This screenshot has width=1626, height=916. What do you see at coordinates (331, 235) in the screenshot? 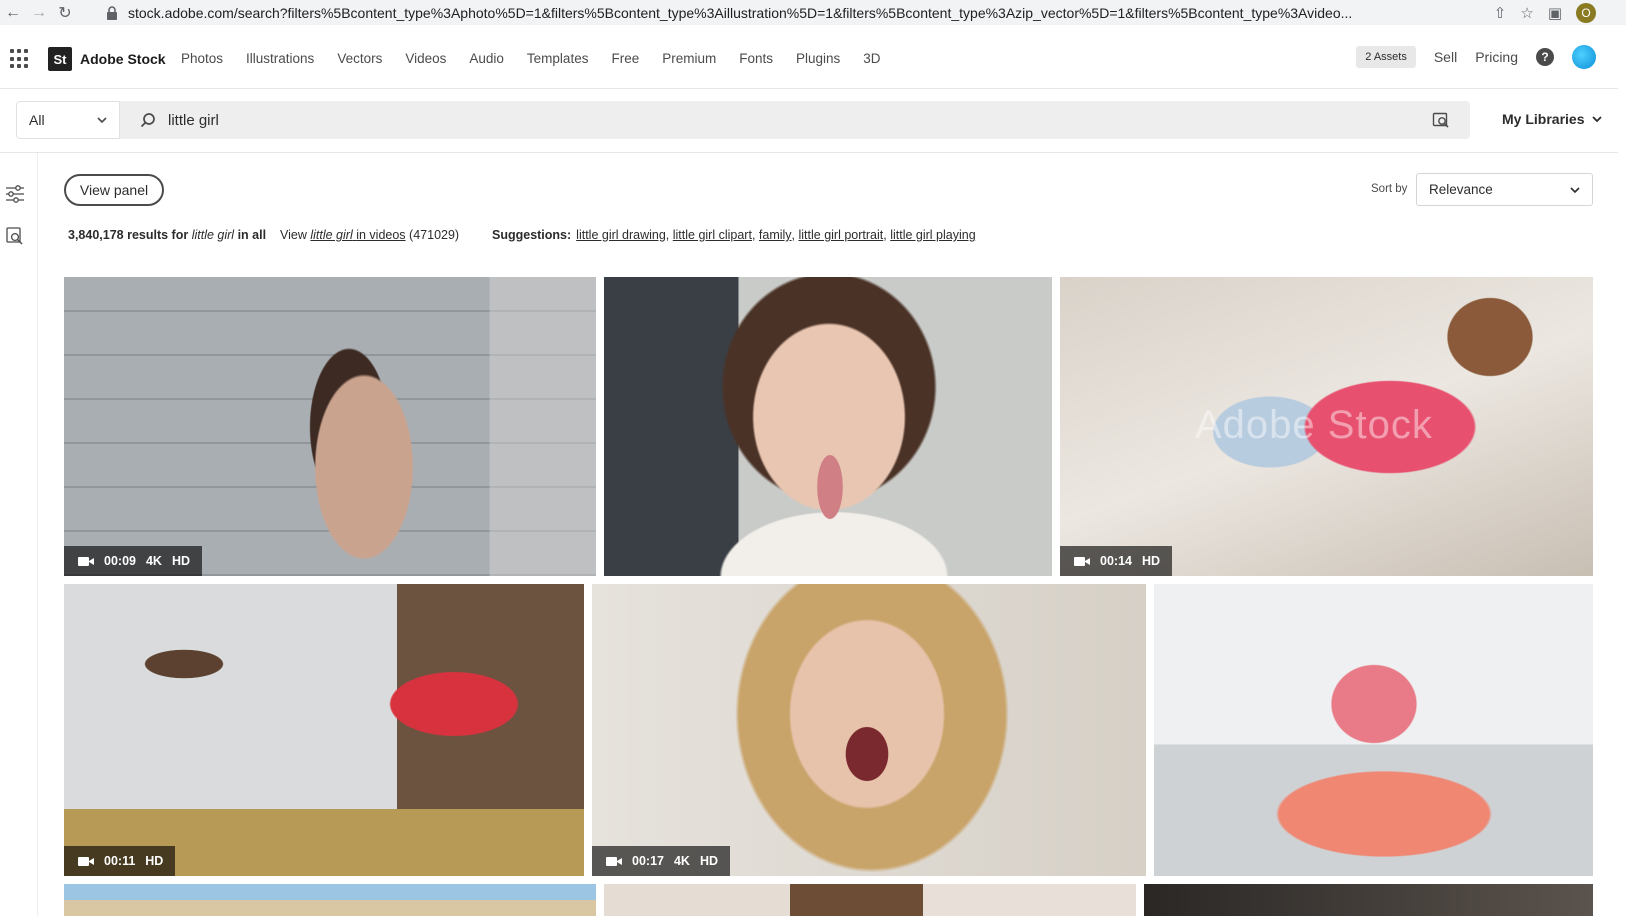
I see `view-query: little girl` at bounding box center [331, 235].